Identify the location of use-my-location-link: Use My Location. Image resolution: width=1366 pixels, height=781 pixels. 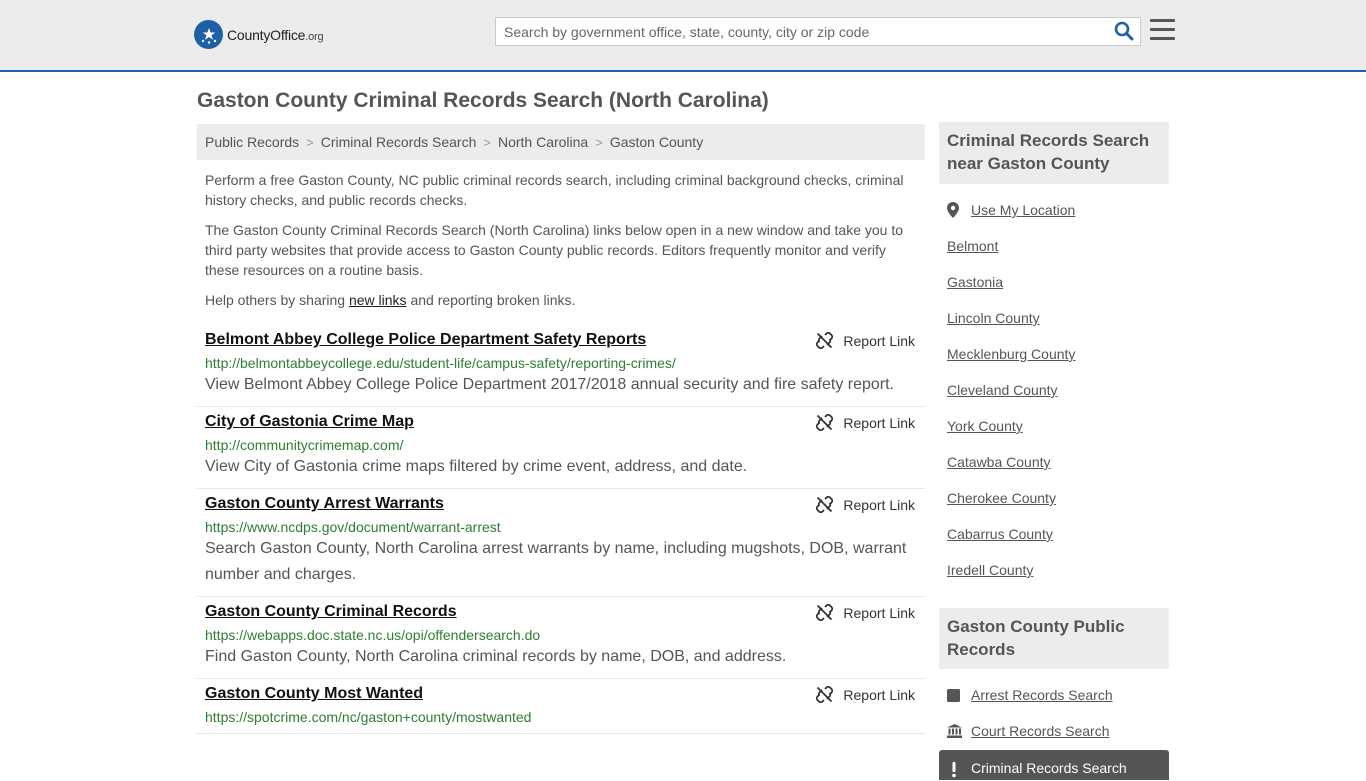
(1023, 210).